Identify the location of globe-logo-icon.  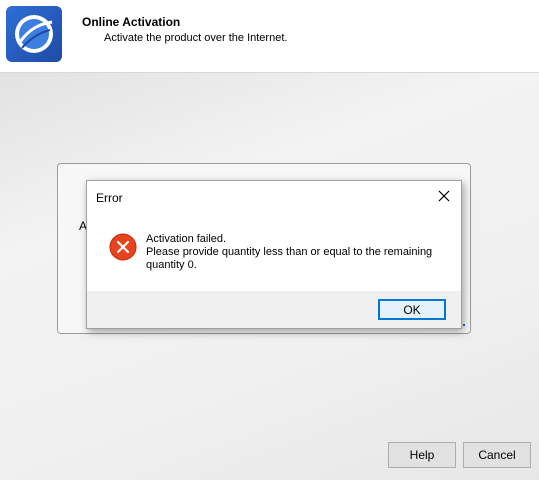
(34, 34).